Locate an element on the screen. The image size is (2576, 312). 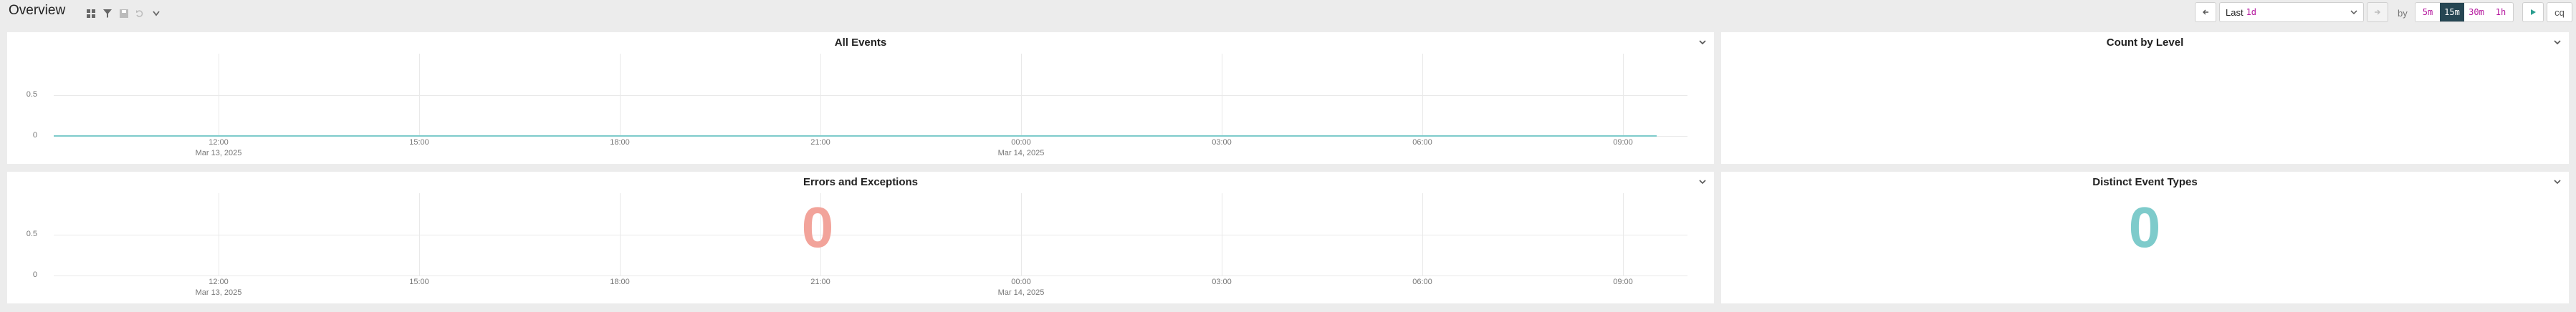
interval-1h: 1h is located at coordinates (2501, 12).